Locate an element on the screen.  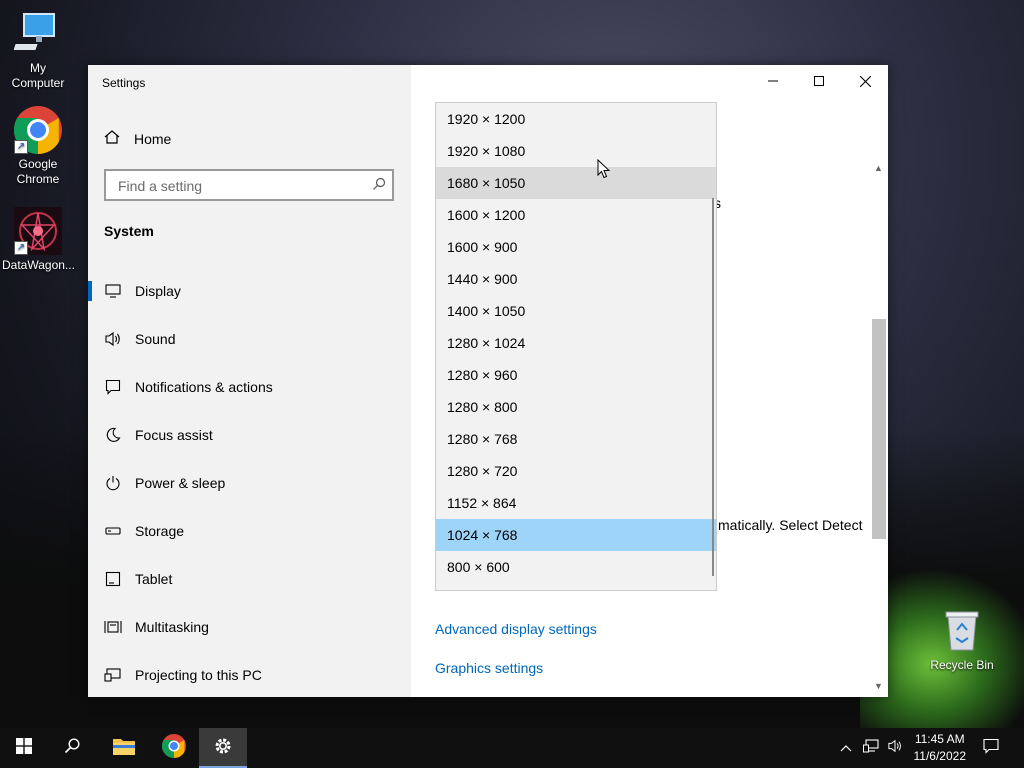
search-input is located at coordinates (243, 186).